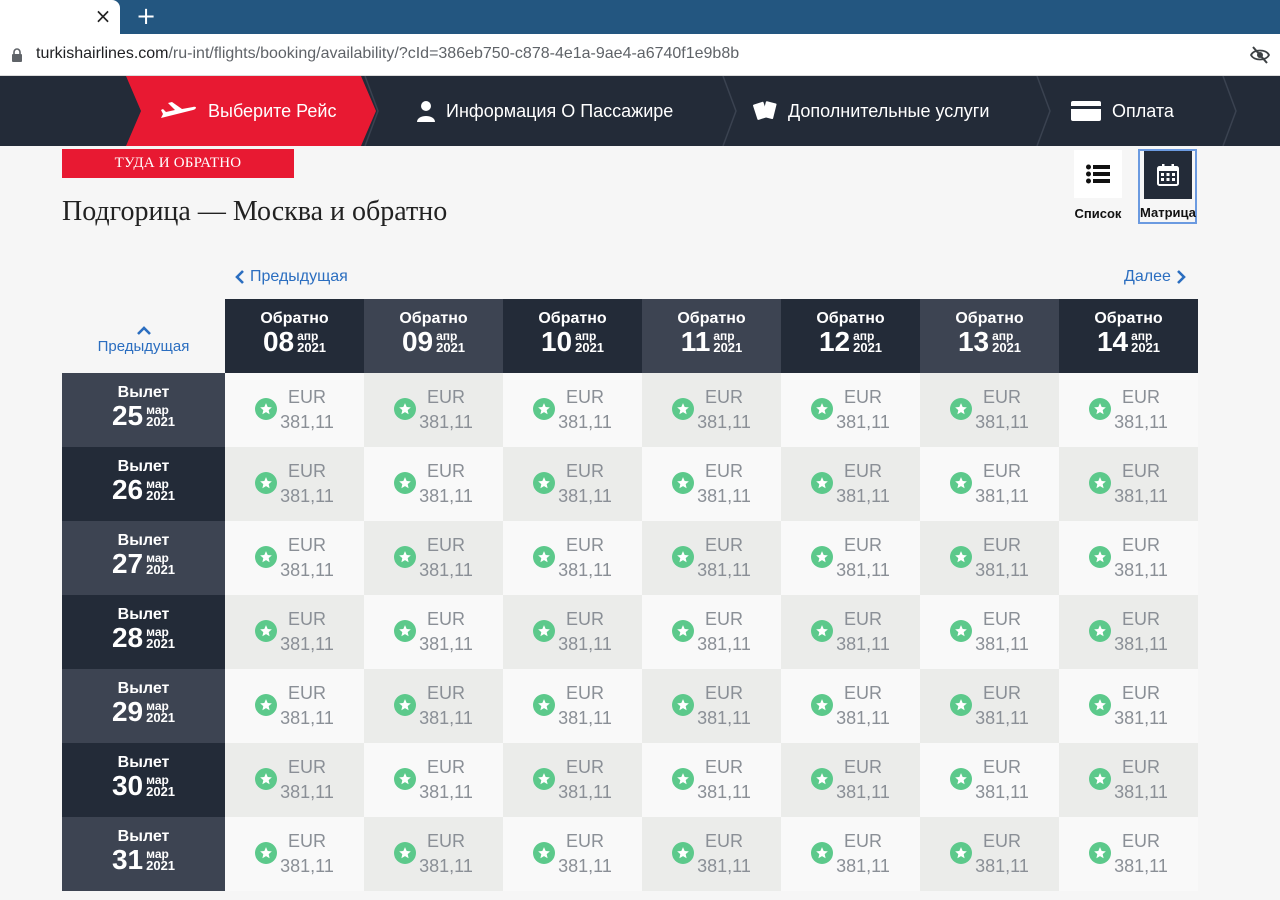  What do you see at coordinates (1086, 111) in the screenshot?
I see `credit-card-icon` at bounding box center [1086, 111].